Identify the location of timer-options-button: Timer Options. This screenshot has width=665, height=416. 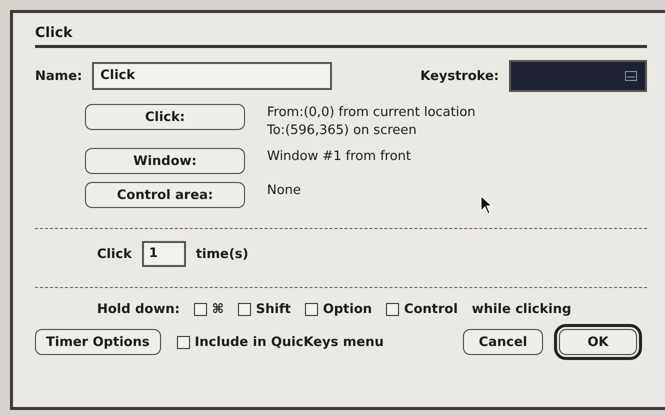
(98, 342).